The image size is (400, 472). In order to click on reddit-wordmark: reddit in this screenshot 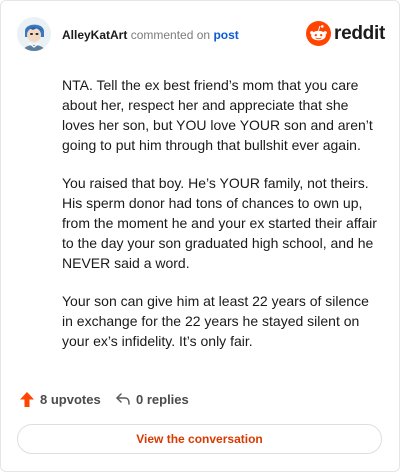, I will do `click(359, 33)`.